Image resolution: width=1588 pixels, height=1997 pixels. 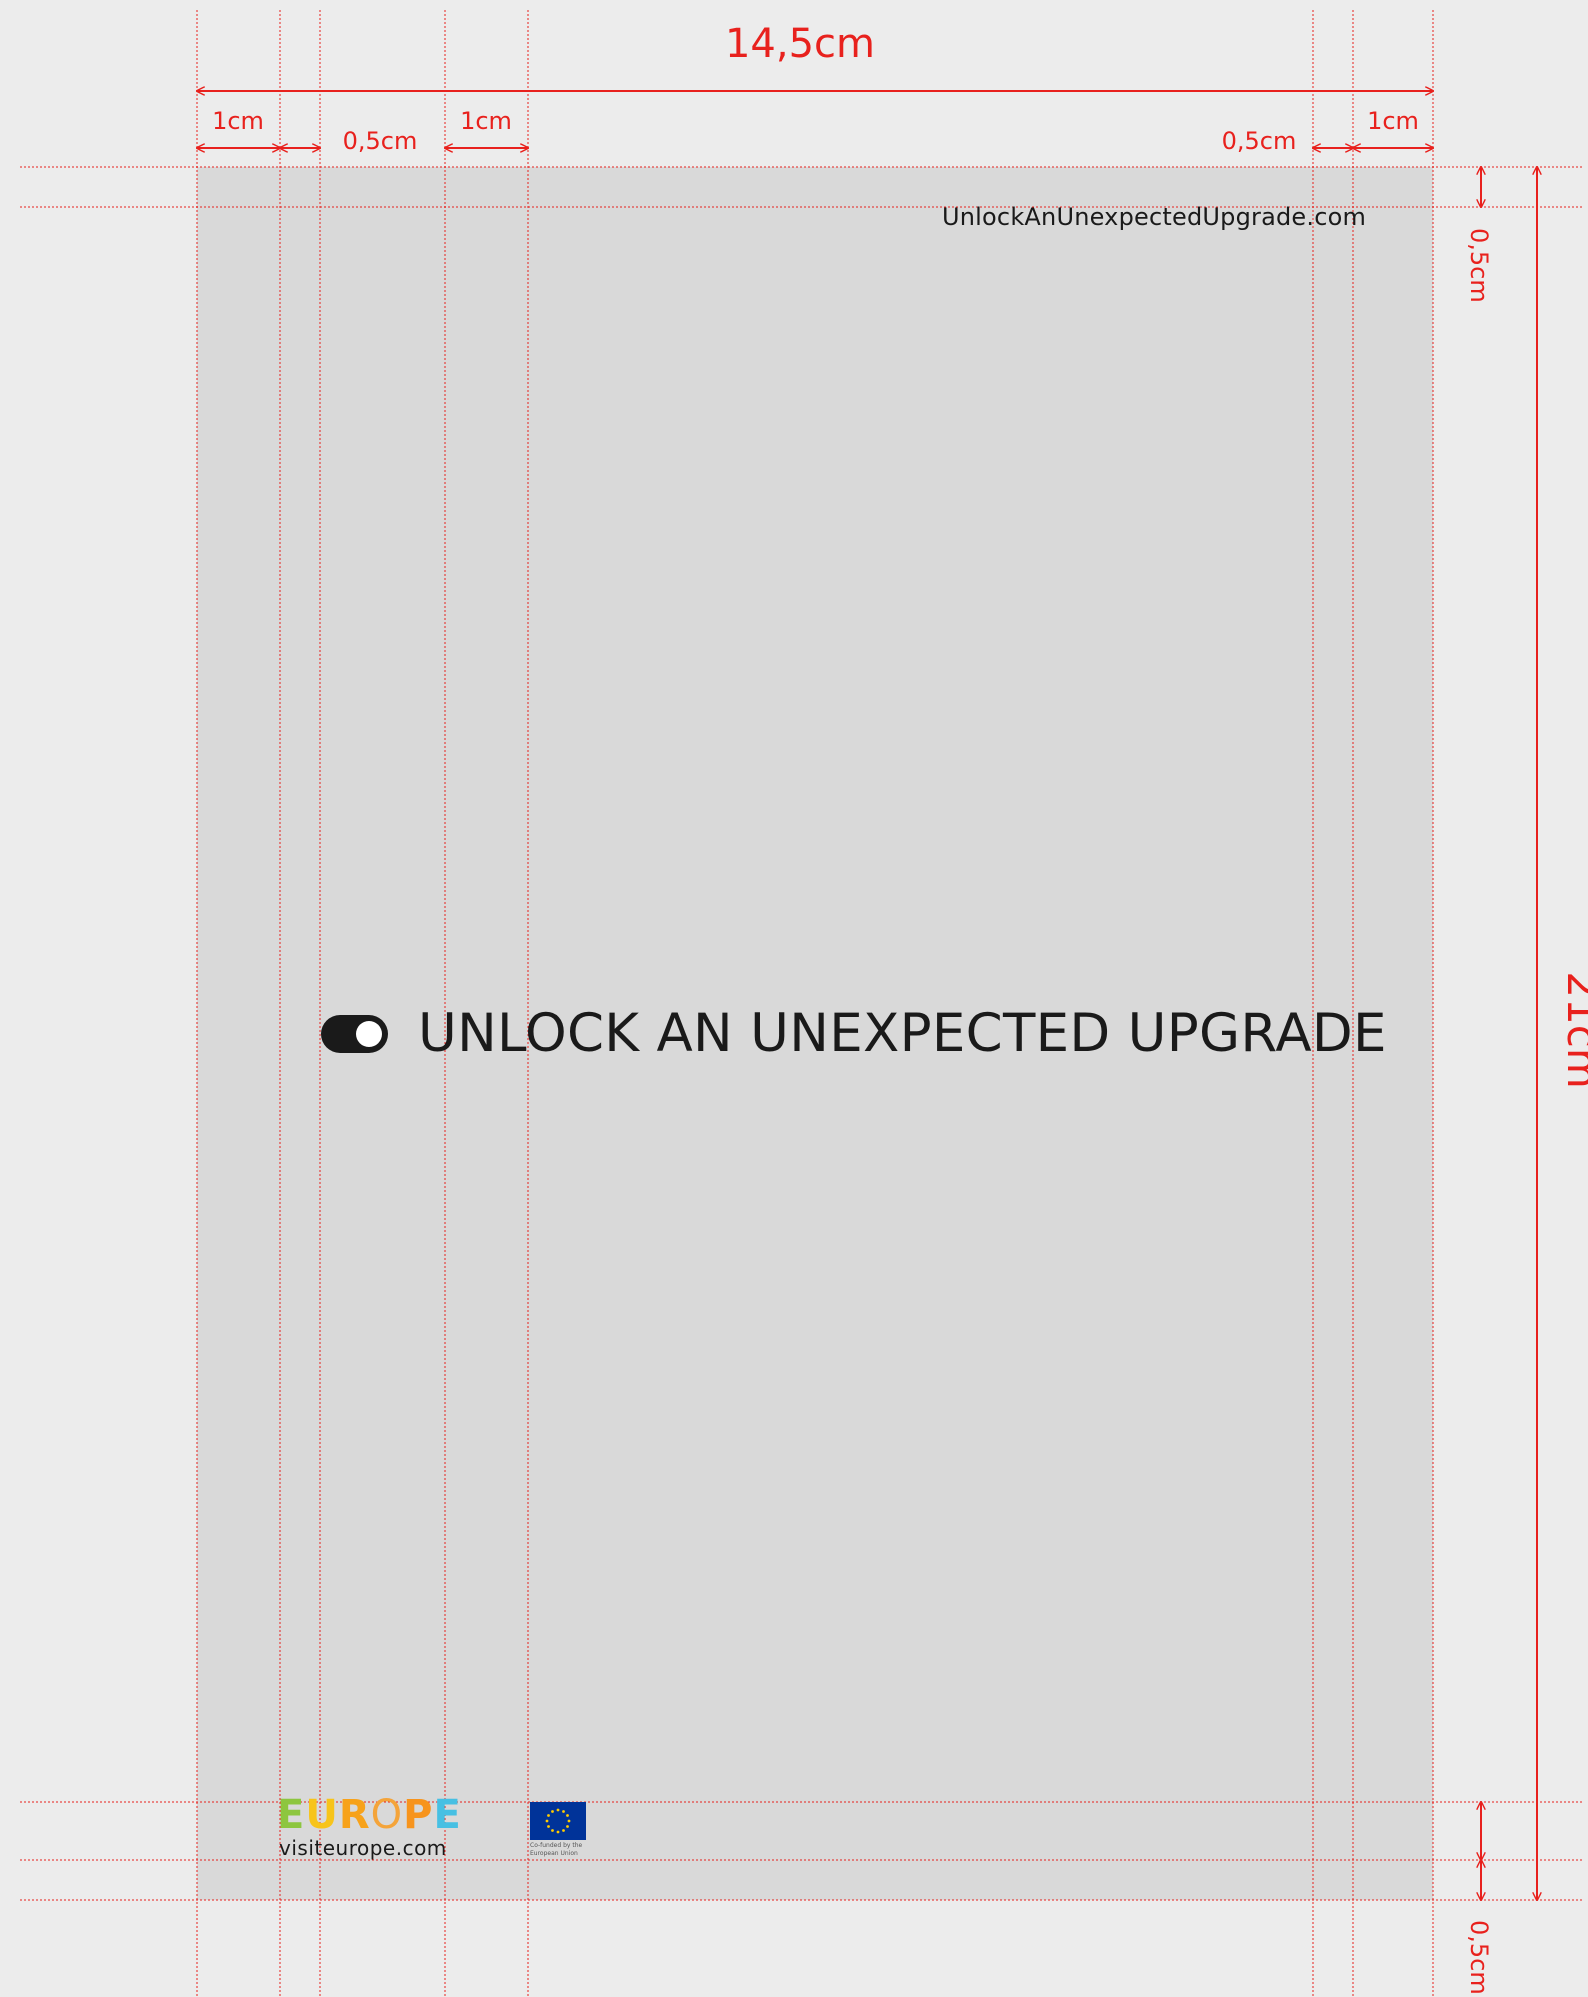 I want to click on europe-logo-letter: P, so click(x=418, y=1815).